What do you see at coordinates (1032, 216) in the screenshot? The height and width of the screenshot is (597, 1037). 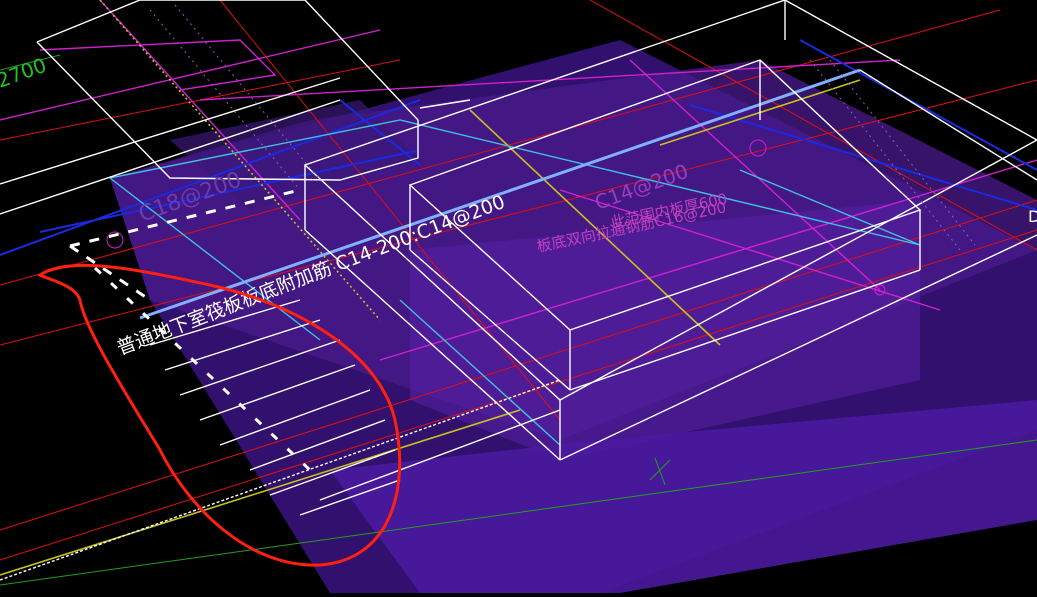 I see `edge-letter: D` at bounding box center [1032, 216].